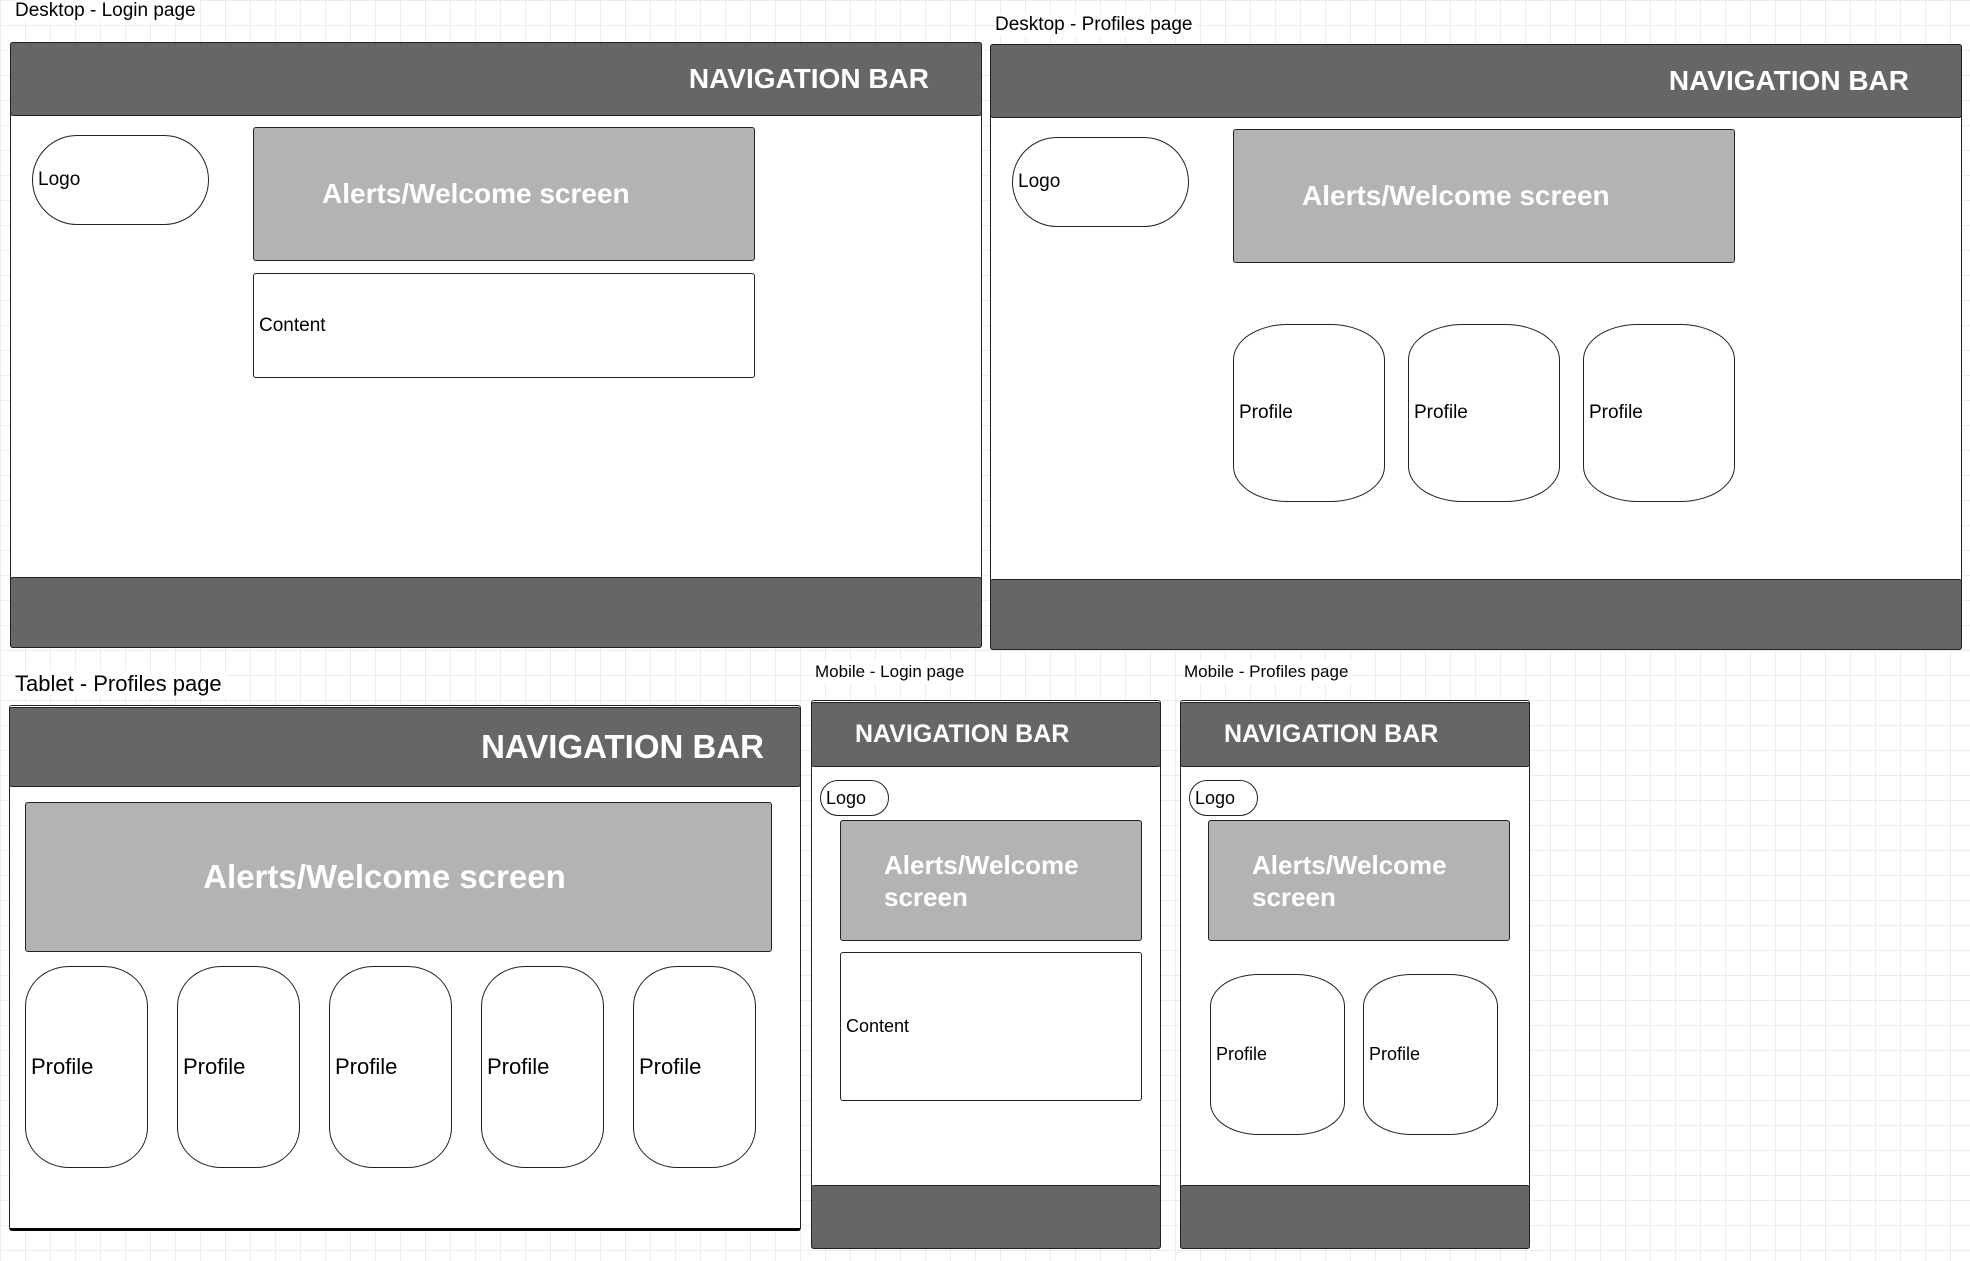  Describe the element at coordinates (496, 612) in the screenshot. I see `desktop-login-footer` at that location.